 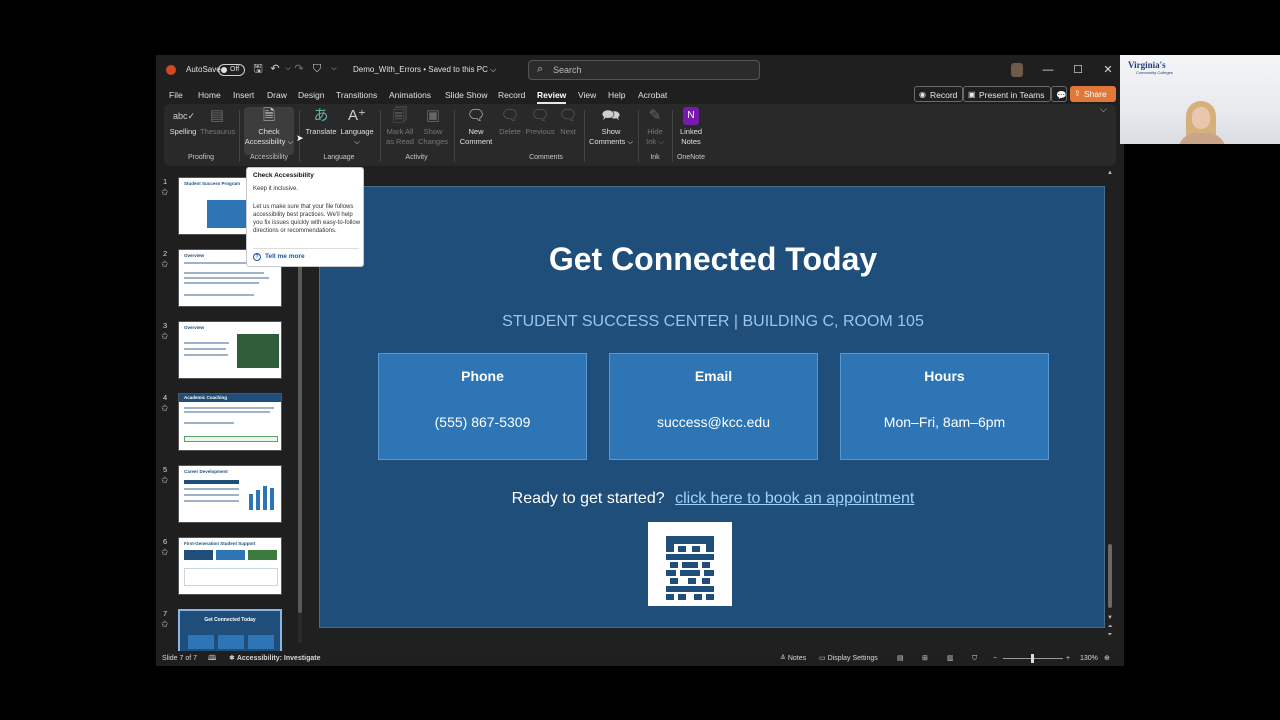 I want to click on slide-thumbnail-5: Career Development, so click(x=230, y=494).